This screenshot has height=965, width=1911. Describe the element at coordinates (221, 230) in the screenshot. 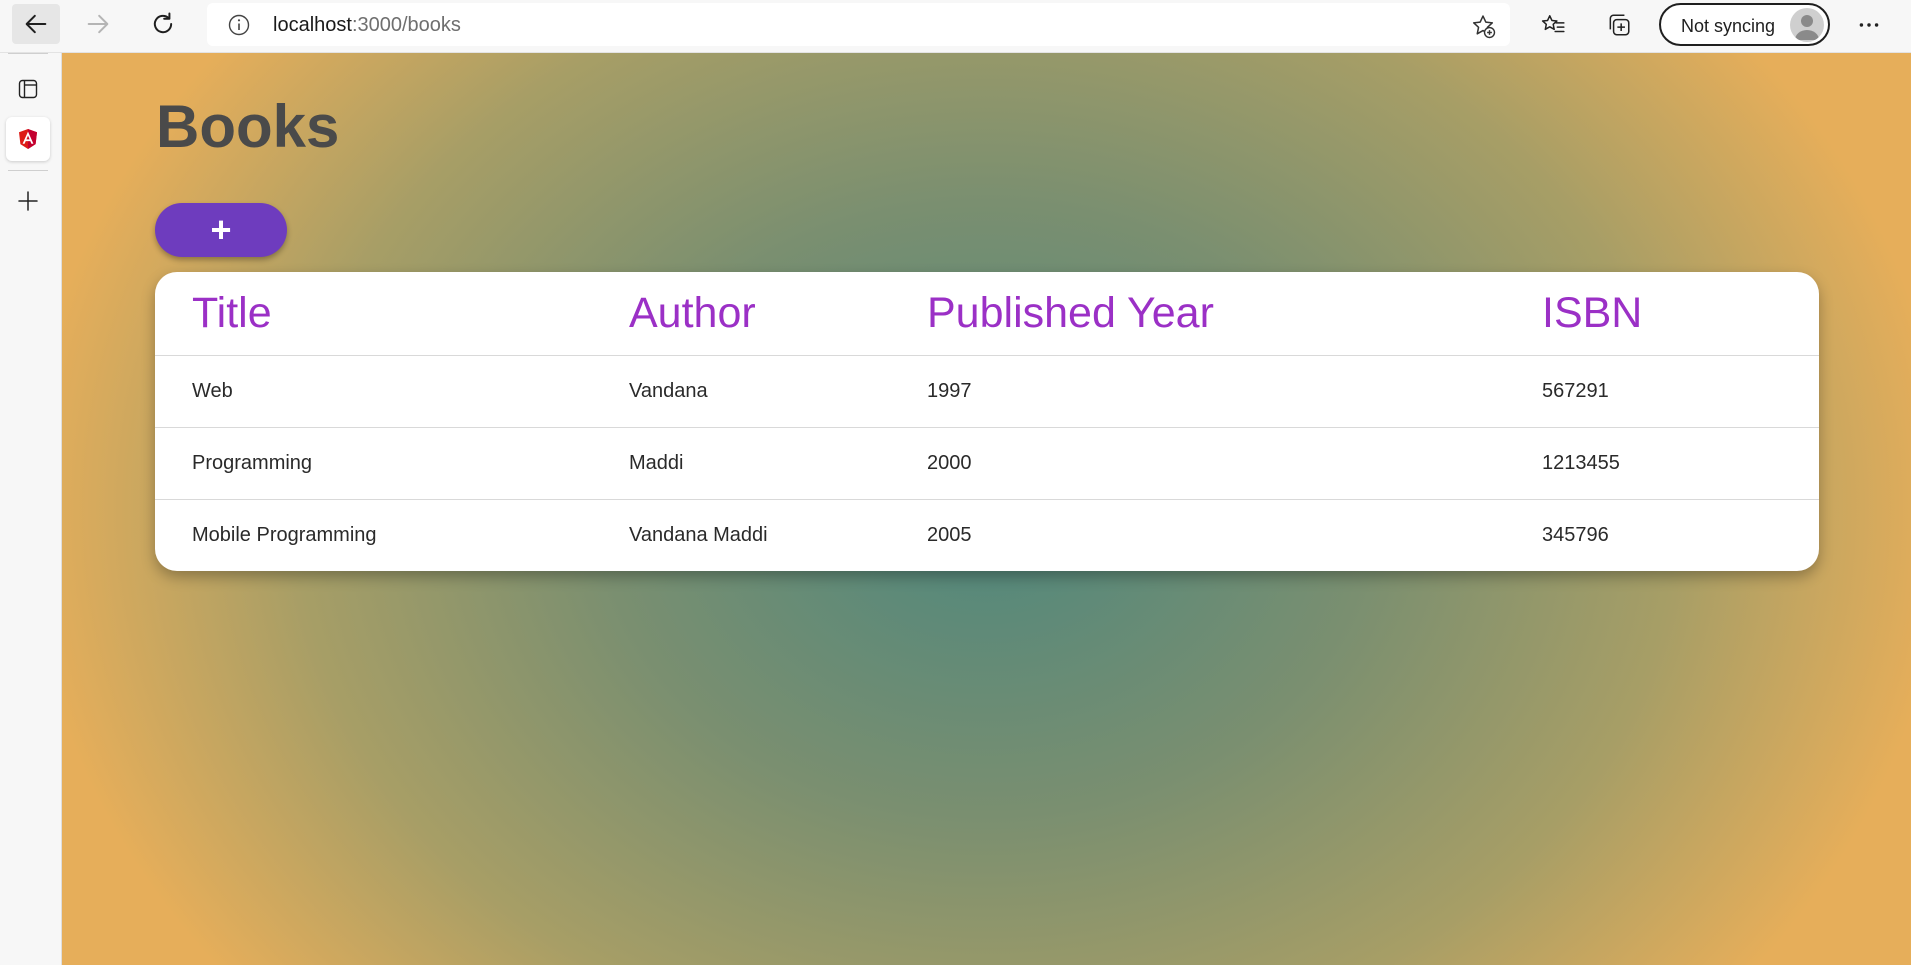

I see `add-book-button: +` at that location.